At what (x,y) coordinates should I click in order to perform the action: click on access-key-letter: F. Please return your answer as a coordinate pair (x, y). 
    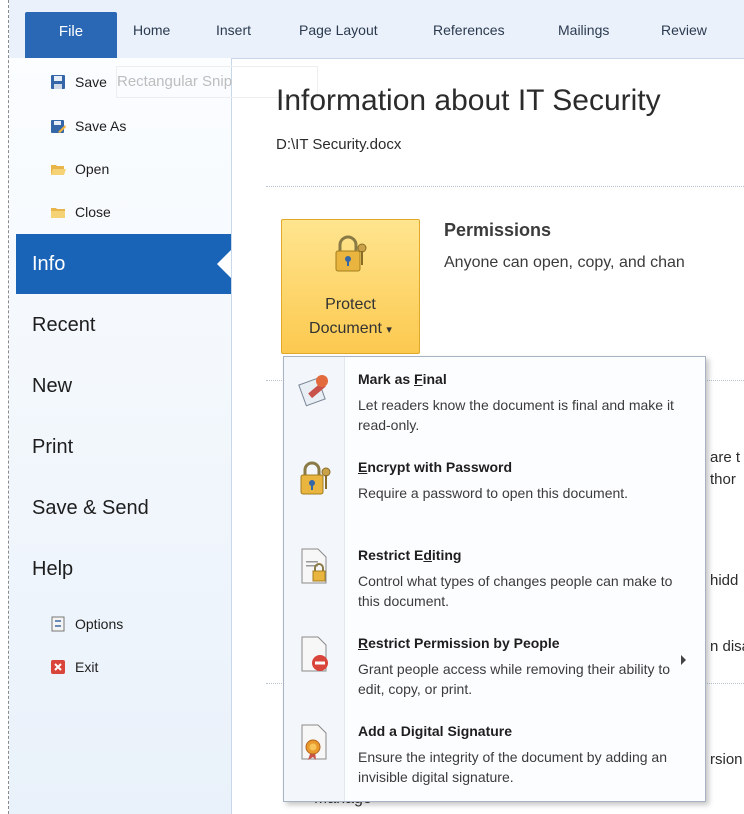
    Looking at the image, I should click on (418, 379).